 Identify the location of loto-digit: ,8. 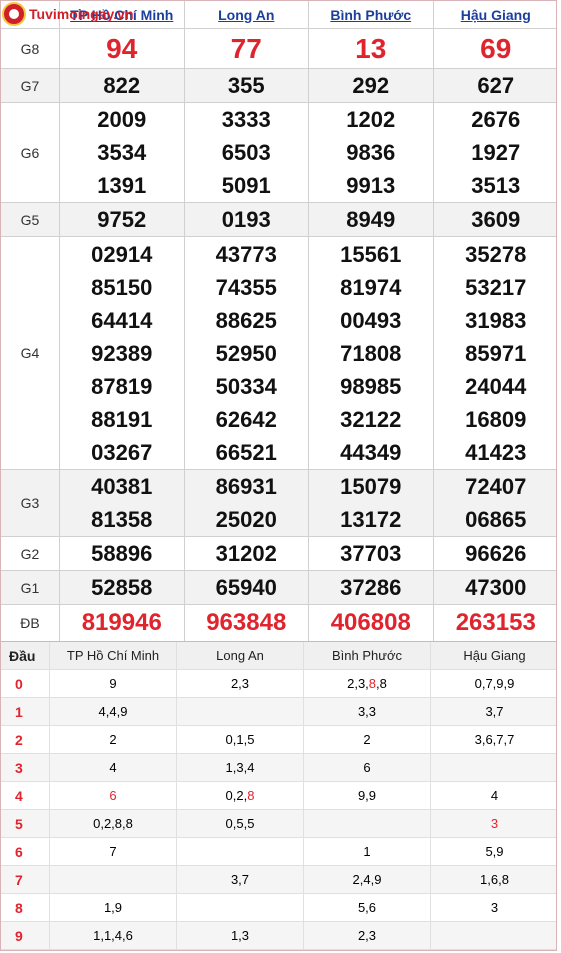
(381, 683).